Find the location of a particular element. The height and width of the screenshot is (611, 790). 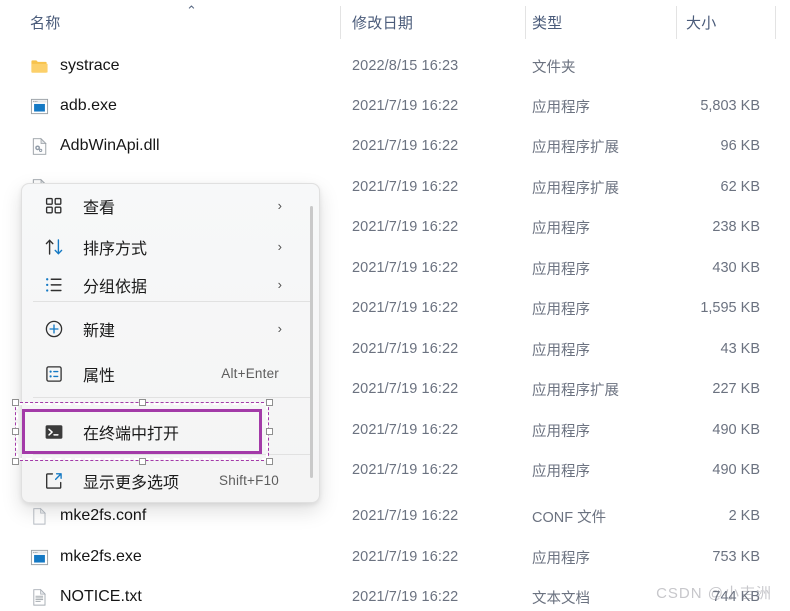

table-row: NOTICE.txt 2021/7/19 16:22 文本文档 744 KB is located at coordinates (395, 594).